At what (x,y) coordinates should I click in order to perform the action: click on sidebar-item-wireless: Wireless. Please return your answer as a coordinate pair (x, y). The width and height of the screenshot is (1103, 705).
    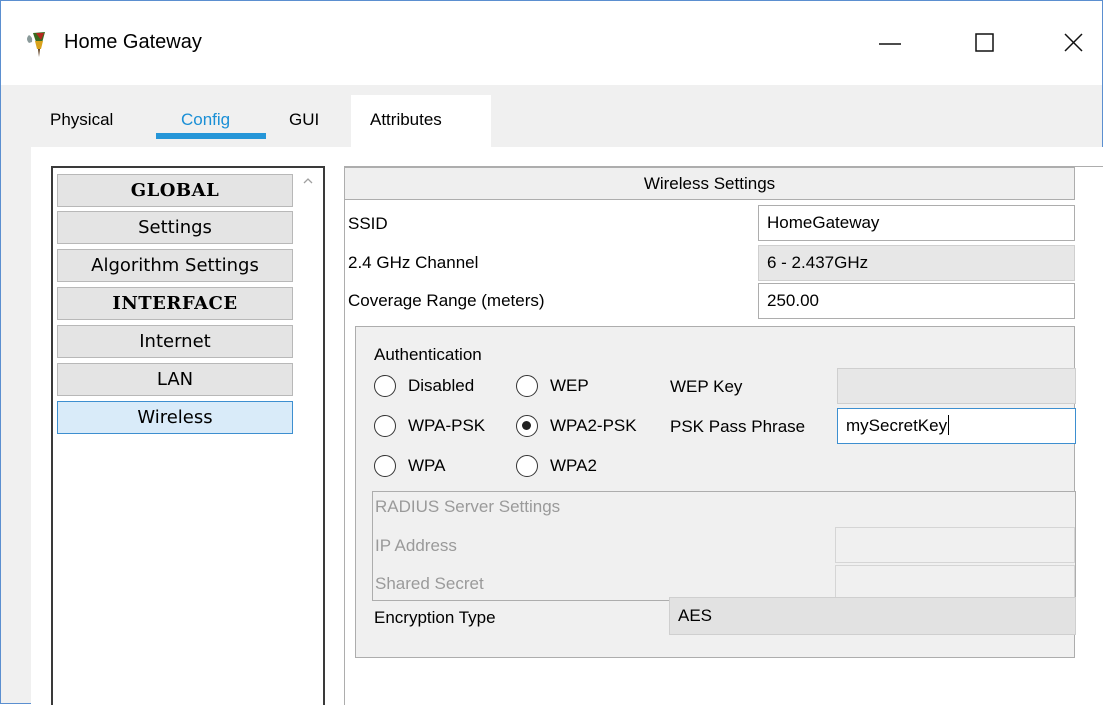
    Looking at the image, I should click on (175, 417).